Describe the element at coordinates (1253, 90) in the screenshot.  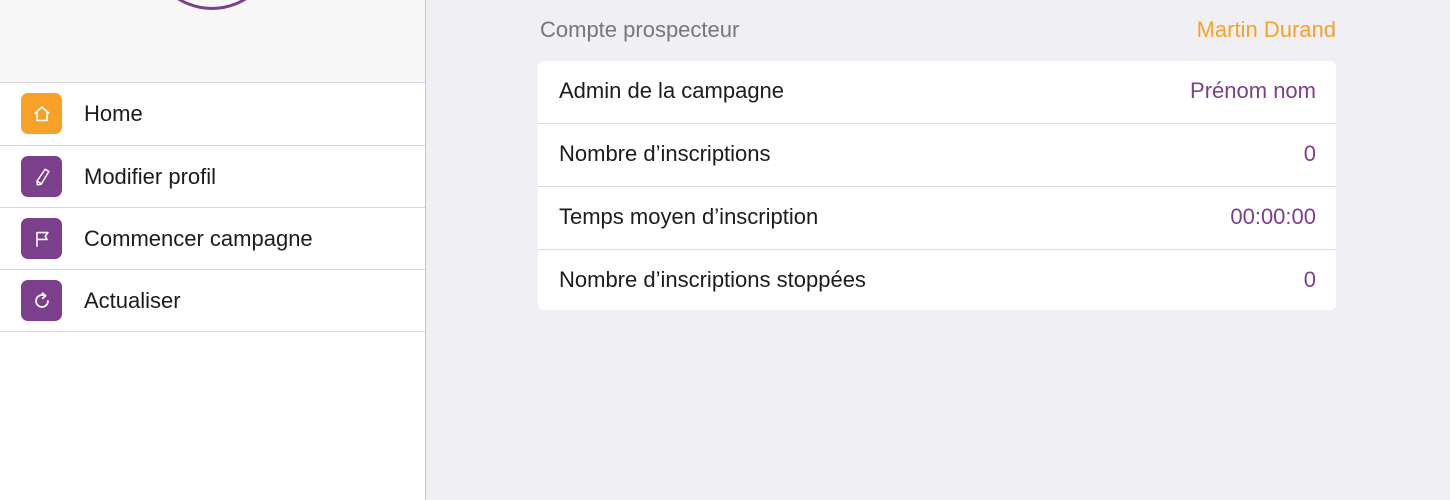
I see `stat-value: Prénom nom` at that location.